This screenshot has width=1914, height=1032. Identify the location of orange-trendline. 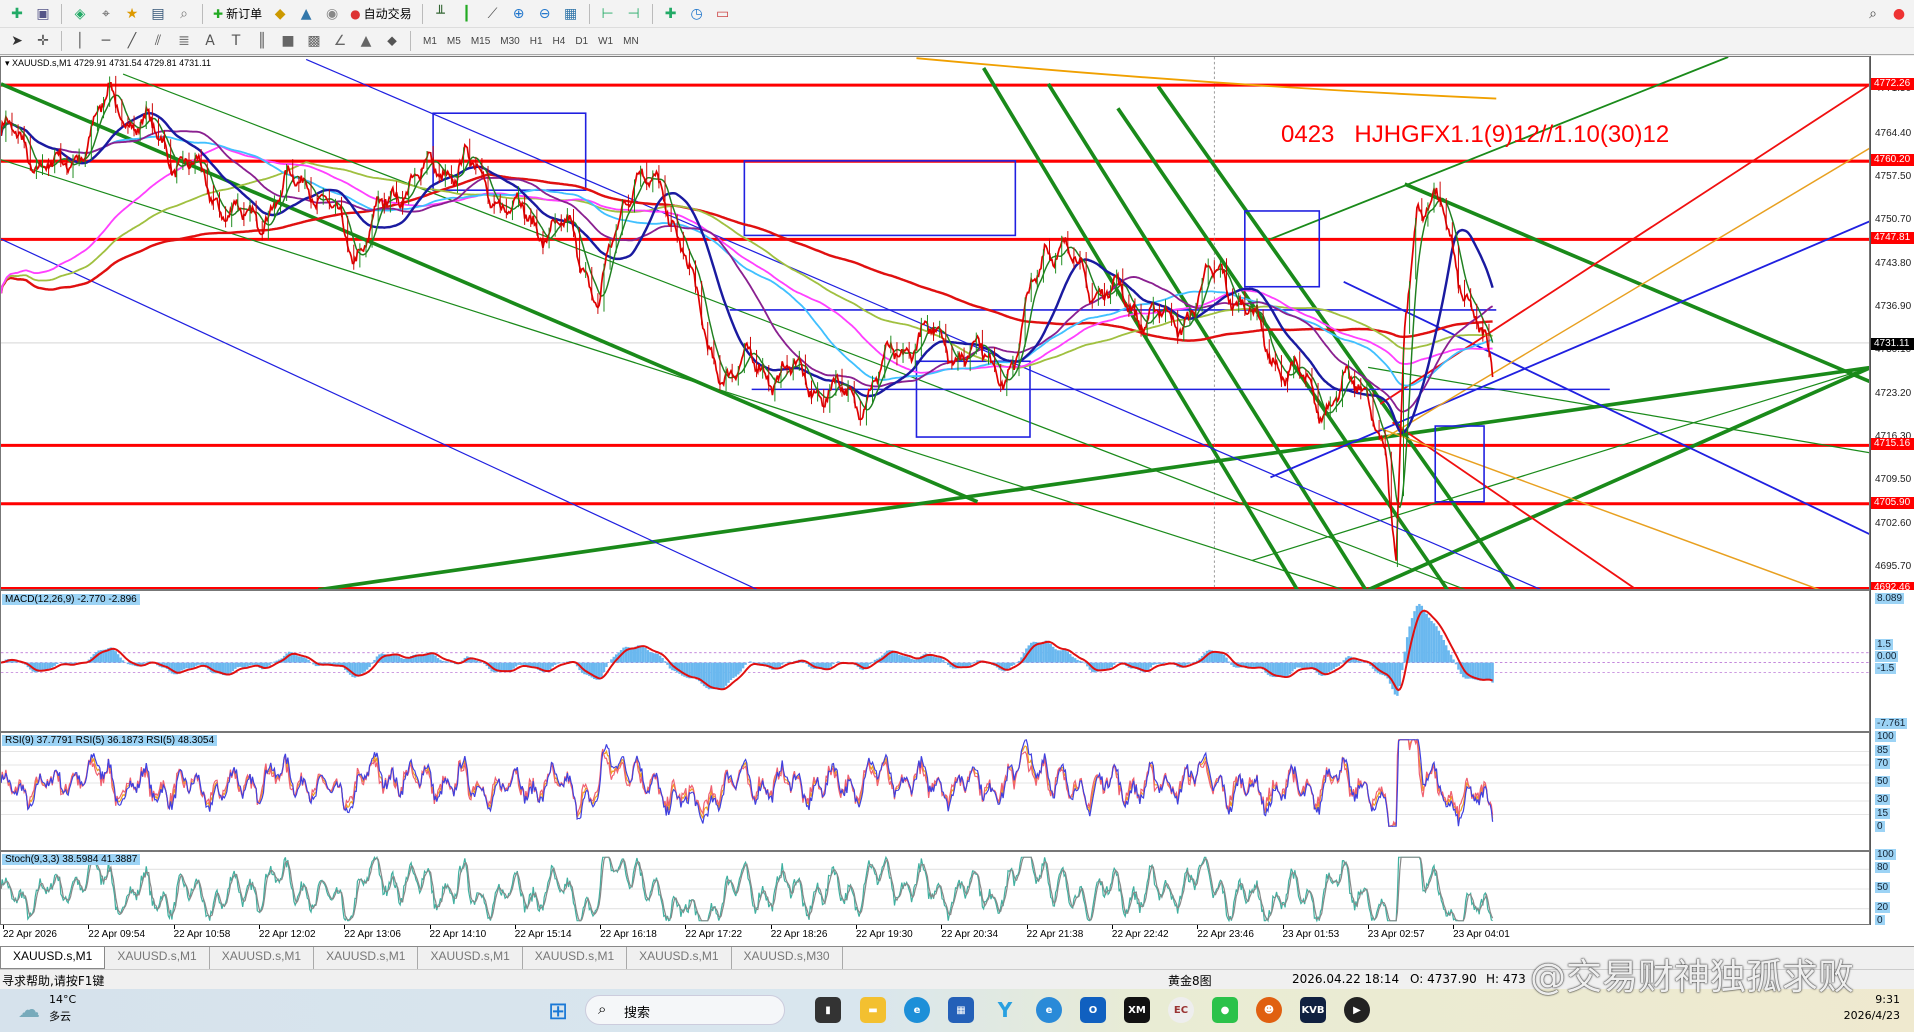
(1624, 294).